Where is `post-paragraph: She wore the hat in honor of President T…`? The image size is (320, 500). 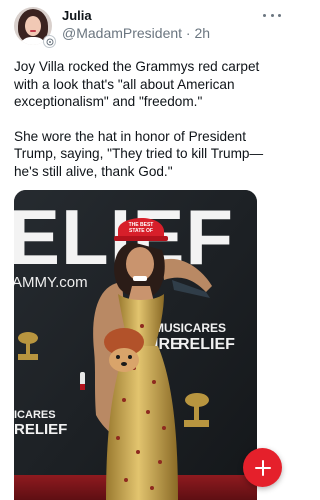 post-paragraph: She wore the hat in honor of President T… is located at coordinates (139, 153).